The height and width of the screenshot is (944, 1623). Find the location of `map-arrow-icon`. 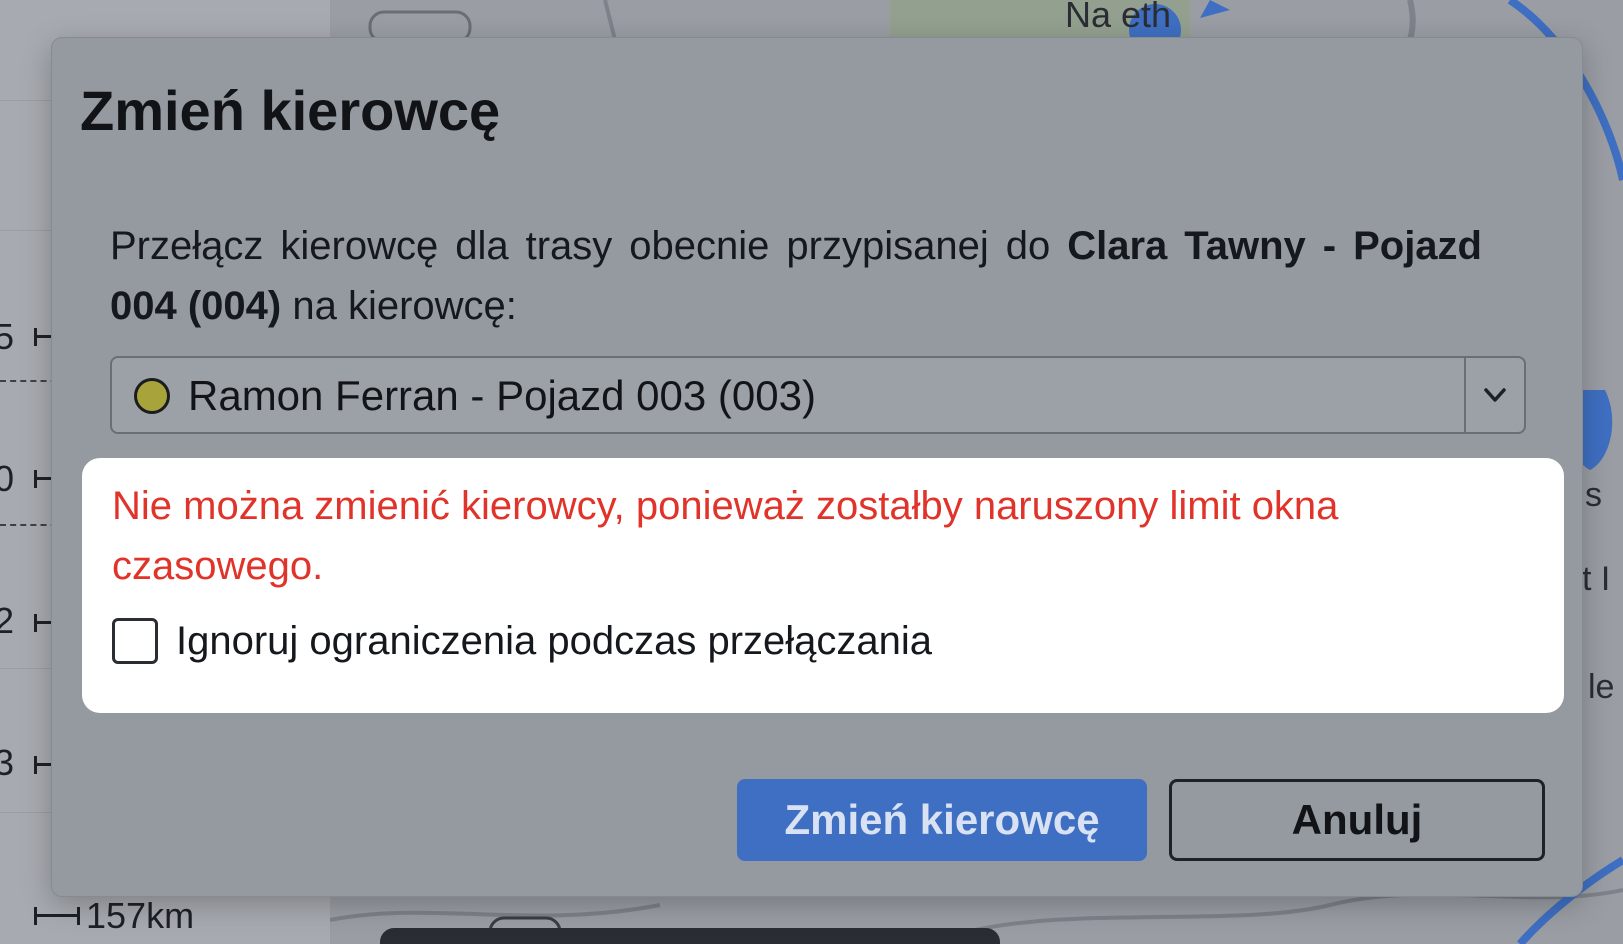

map-arrow-icon is located at coordinates (1215, 9).